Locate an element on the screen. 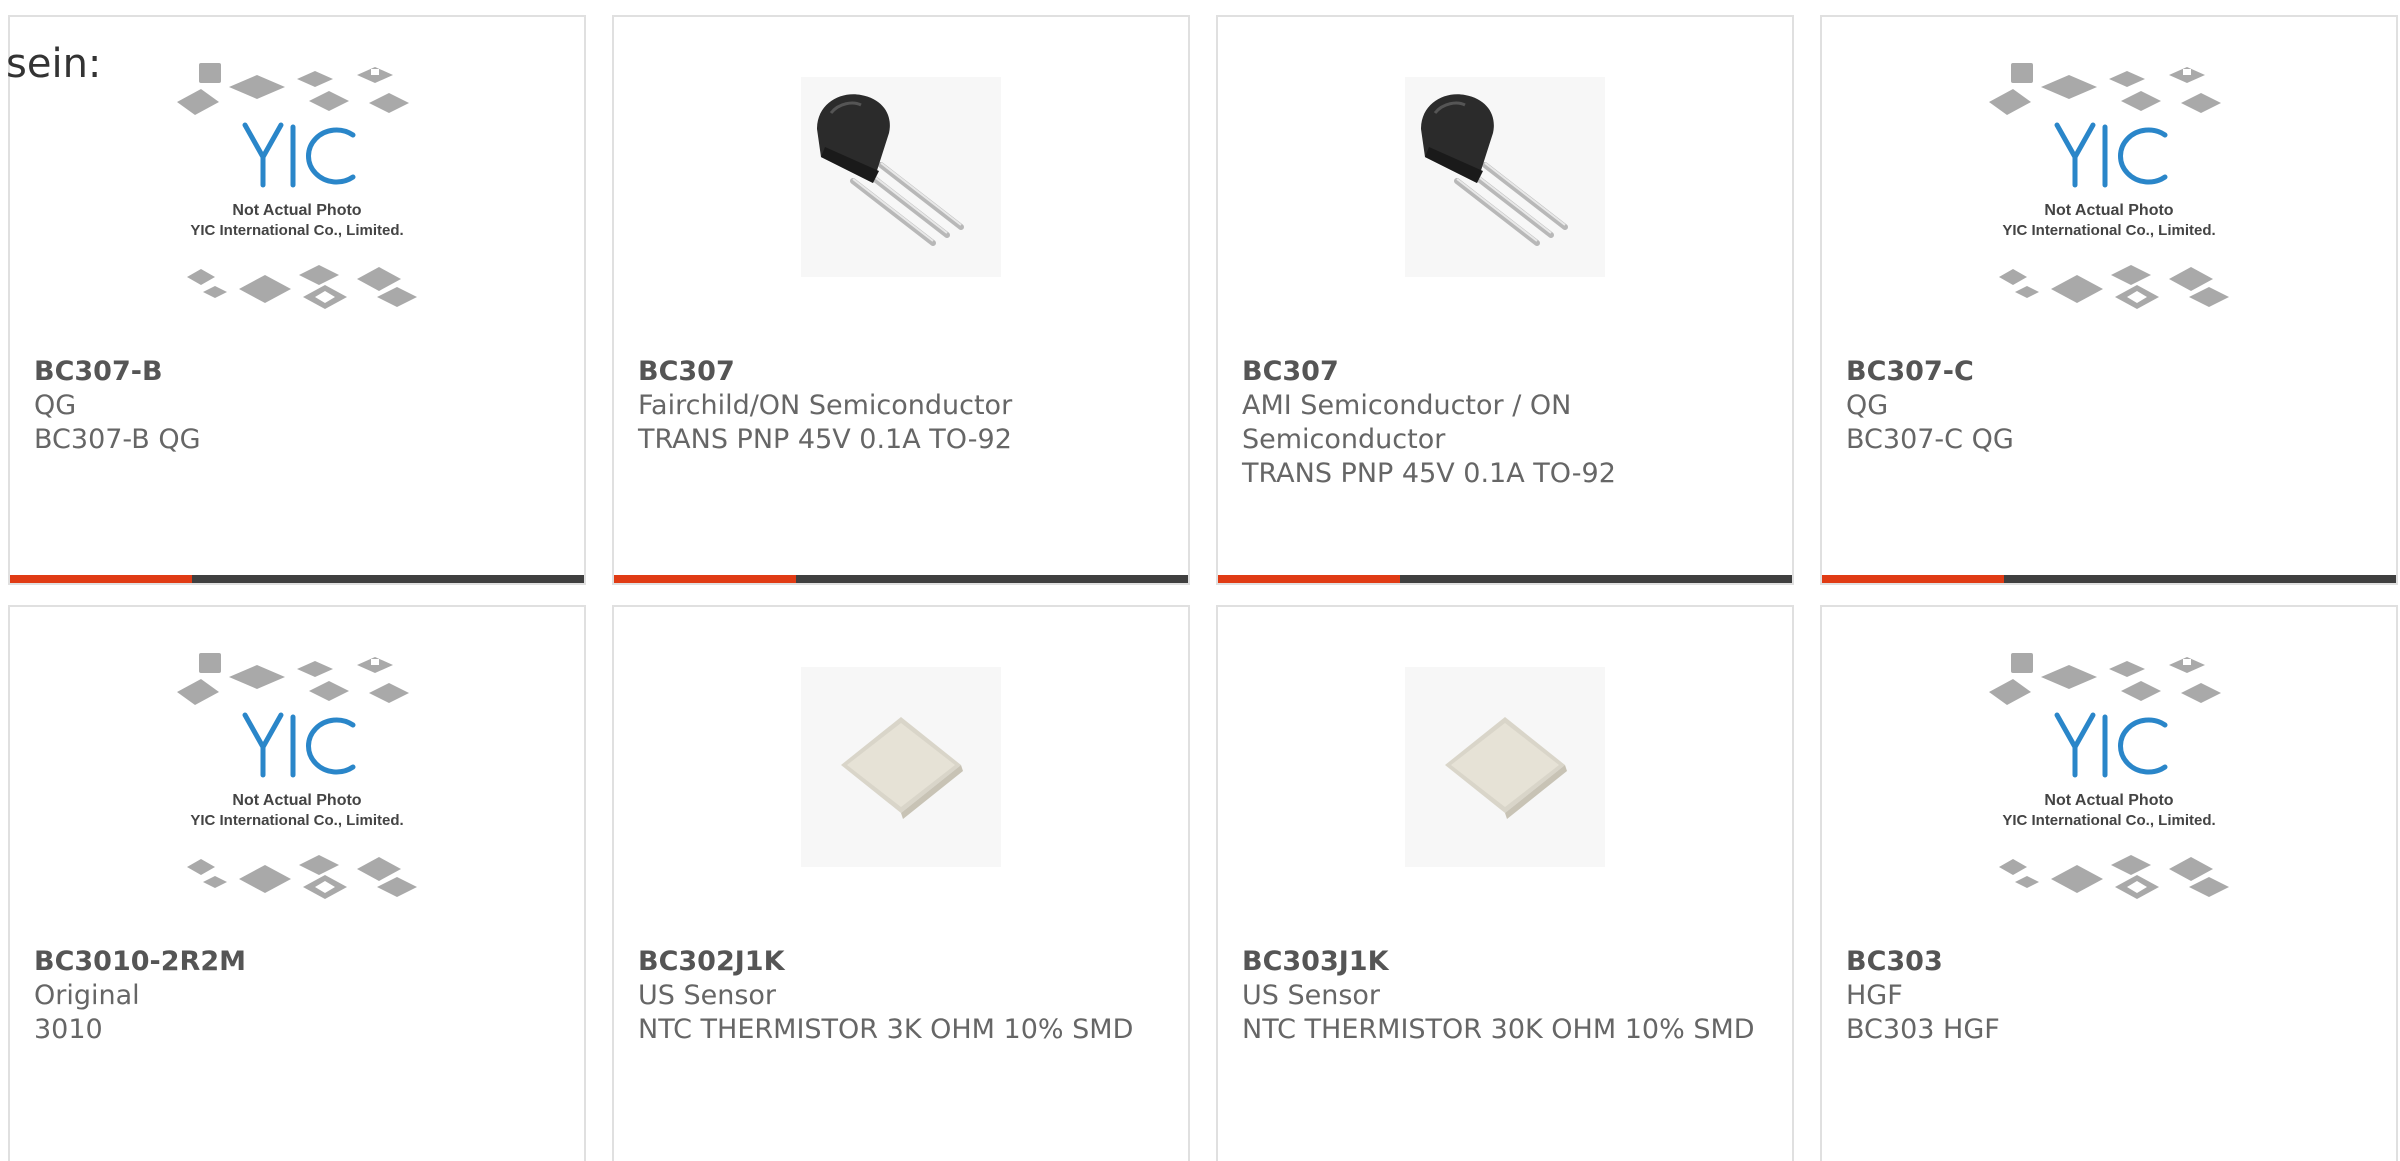 This screenshot has height=1161, width=2400. product-description: NTC THERMISTOR 3K OHM 10% SMD is located at coordinates (886, 1029).